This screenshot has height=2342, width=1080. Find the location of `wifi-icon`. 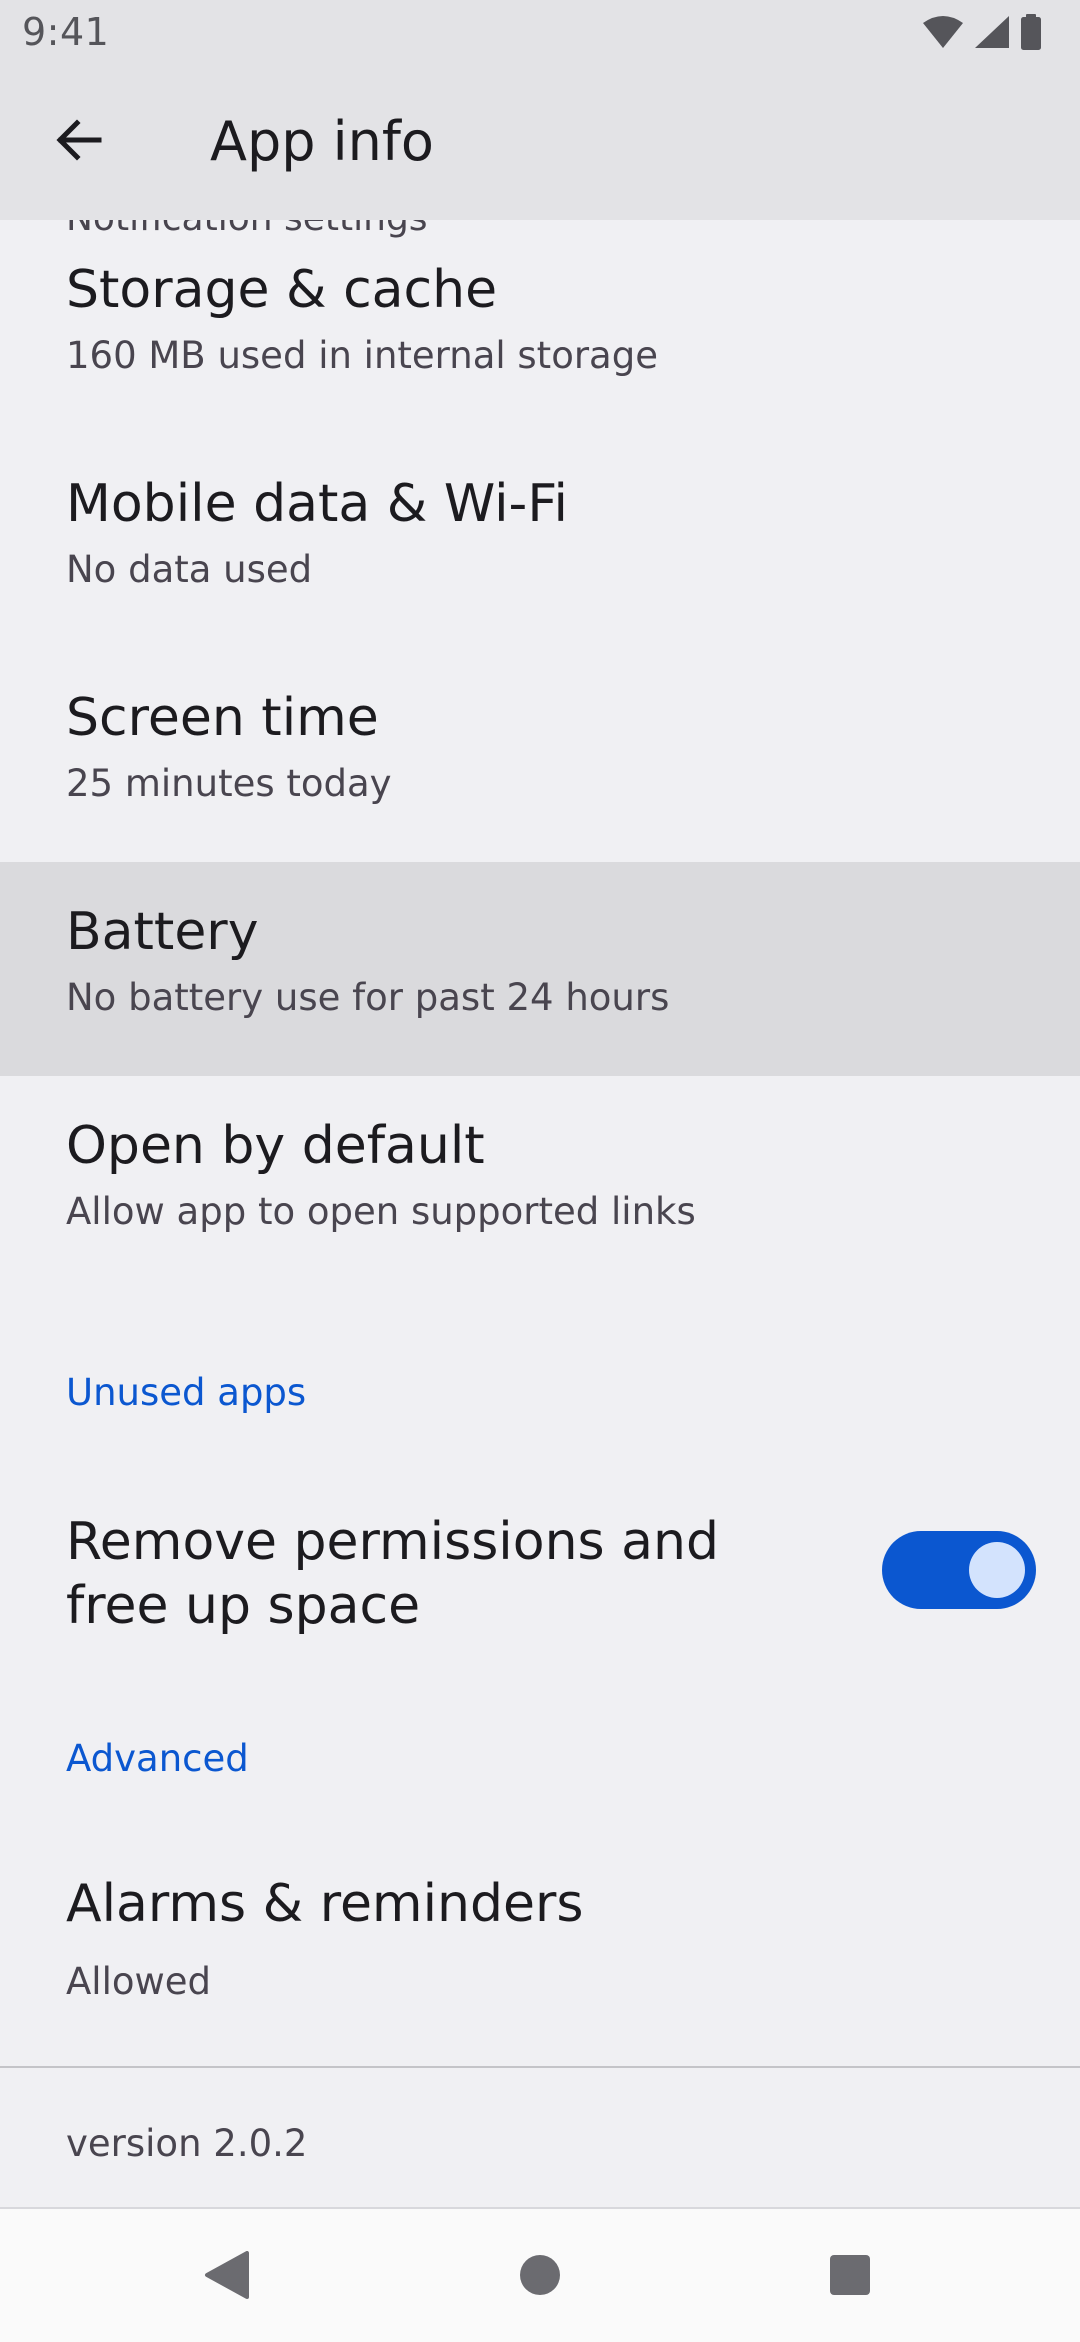

wifi-icon is located at coordinates (943, 34).